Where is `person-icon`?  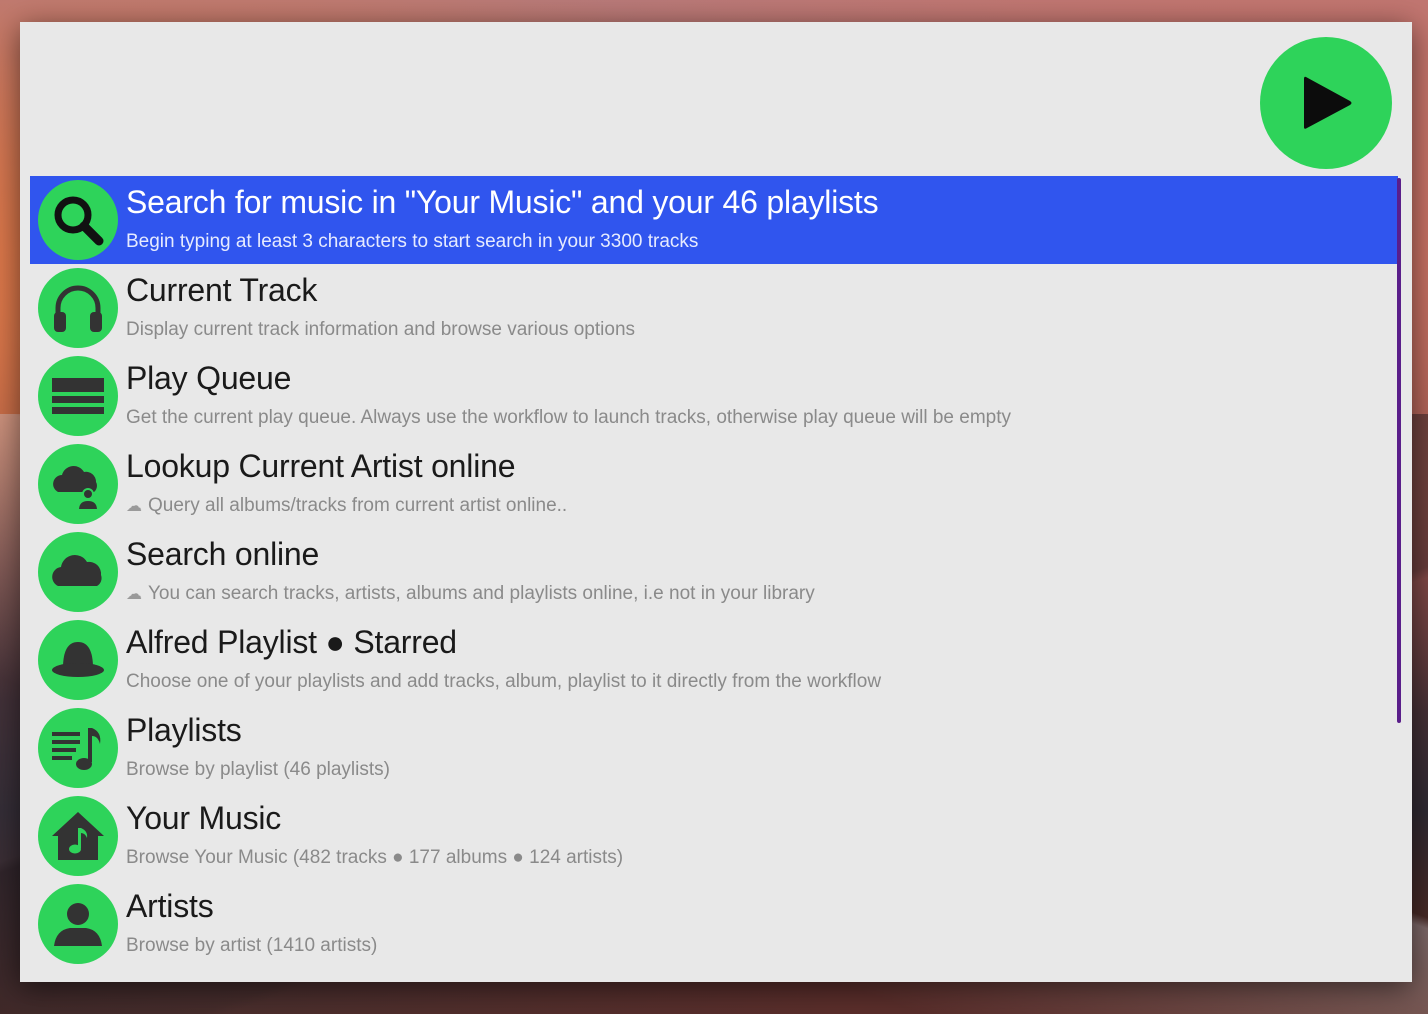
person-icon is located at coordinates (78, 924).